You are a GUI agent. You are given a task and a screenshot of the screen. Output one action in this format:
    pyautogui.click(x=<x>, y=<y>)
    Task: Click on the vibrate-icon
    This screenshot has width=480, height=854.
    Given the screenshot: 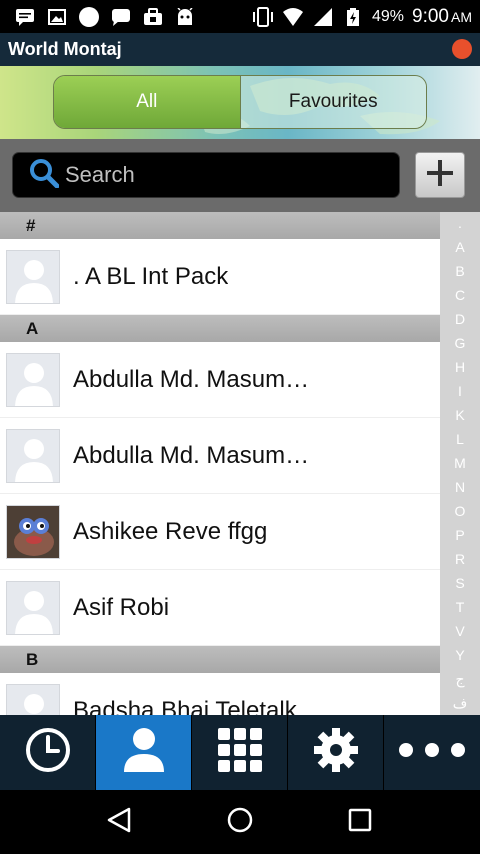 What is the action you would take?
    pyautogui.click(x=263, y=16)
    